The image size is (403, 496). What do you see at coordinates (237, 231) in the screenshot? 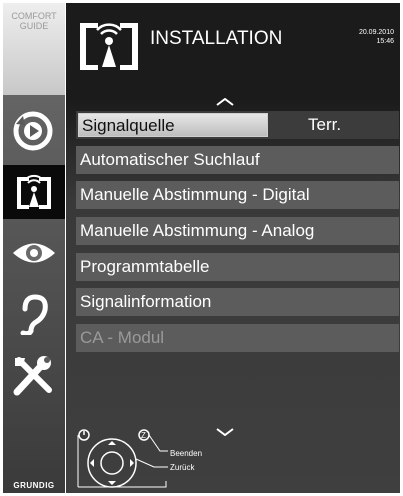
I see `menu-item-manual-analog: Manuelle Abstimmung - Analog` at bounding box center [237, 231].